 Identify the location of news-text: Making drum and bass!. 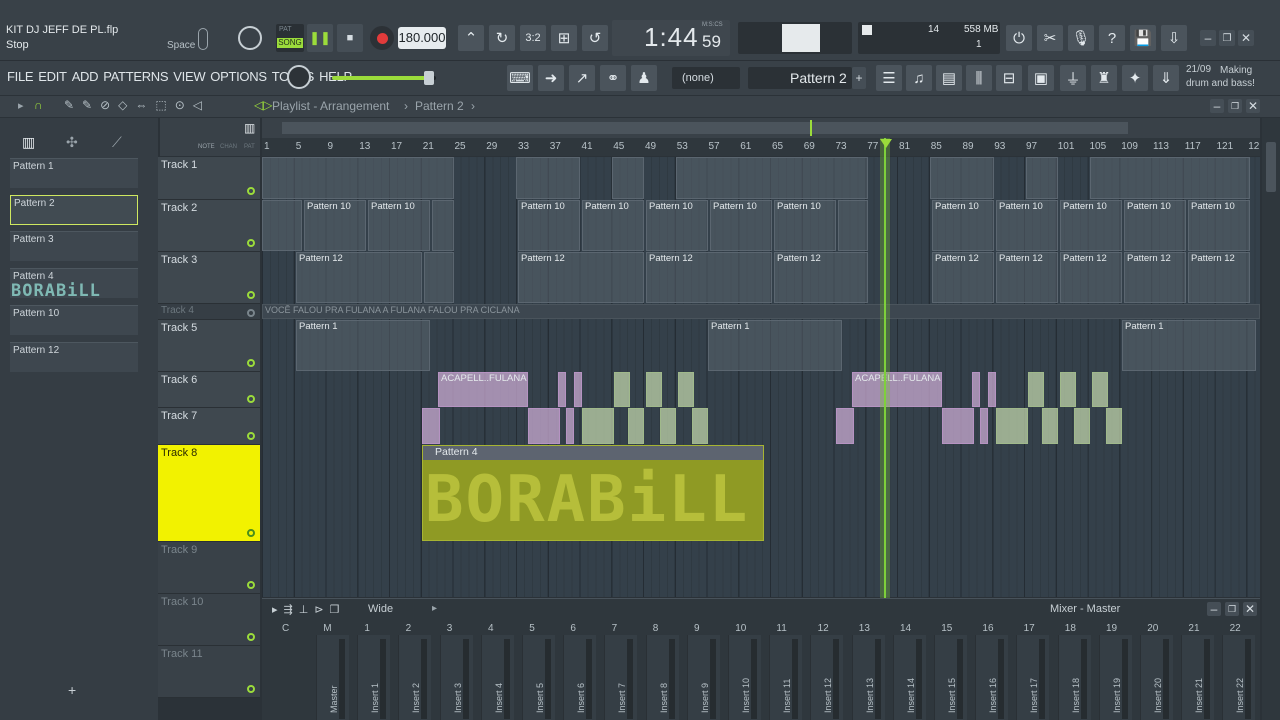
(1230, 77).